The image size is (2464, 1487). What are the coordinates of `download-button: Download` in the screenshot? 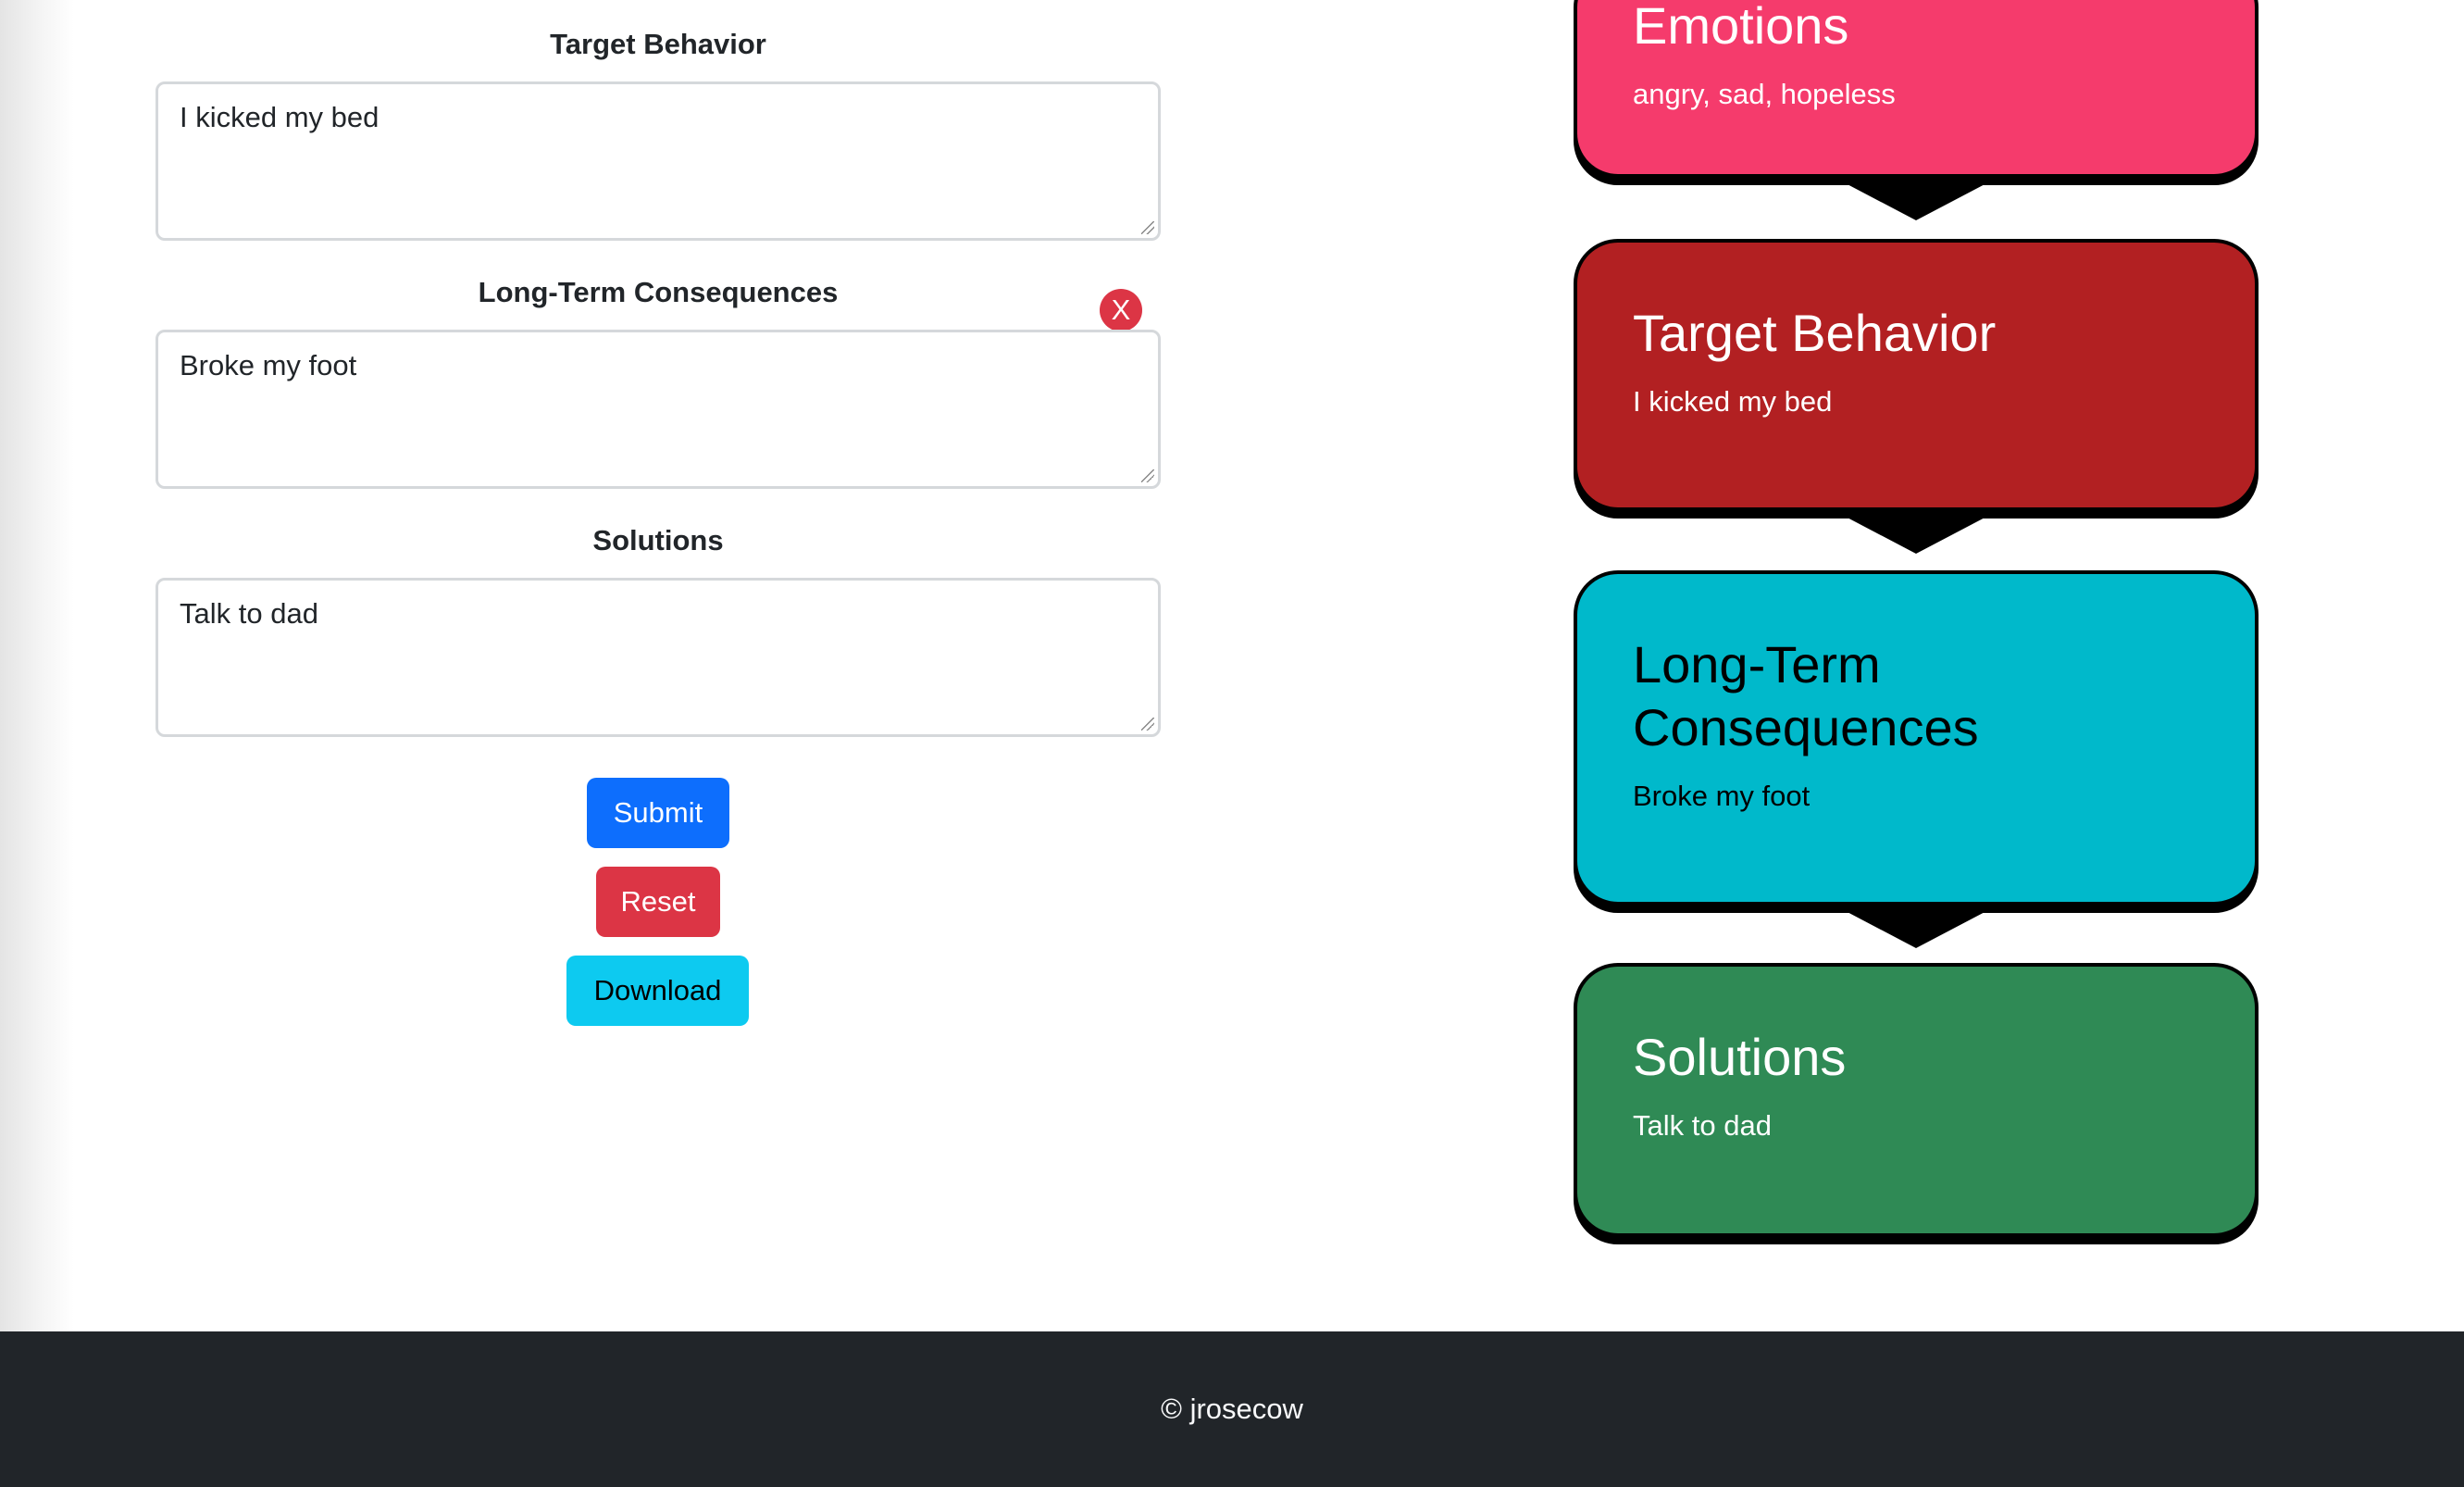 It's located at (657, 991).